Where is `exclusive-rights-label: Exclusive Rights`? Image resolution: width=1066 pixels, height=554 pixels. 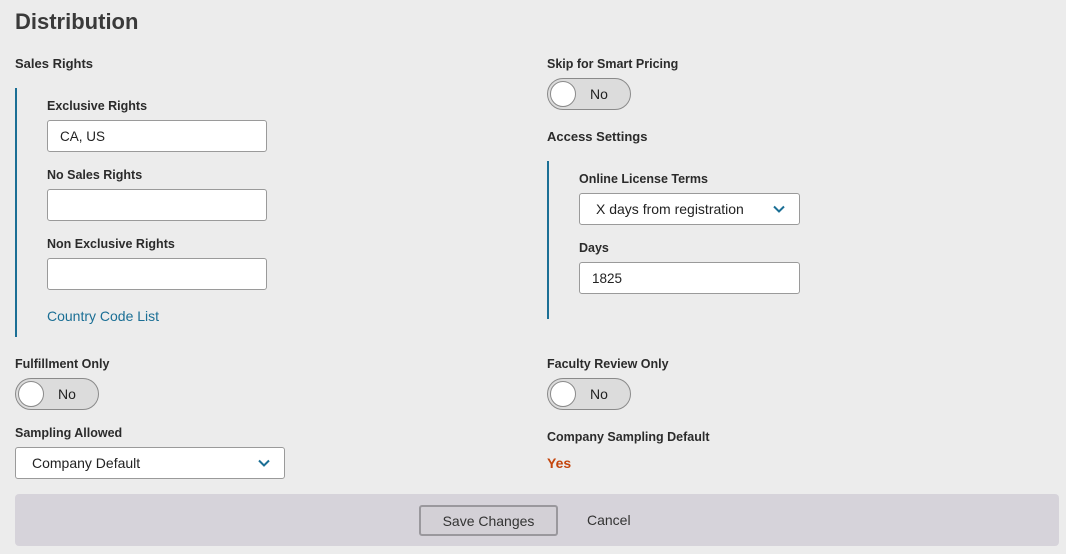
exclusive-rights-label: Exclusive Rights is located at coordinates (97, 106).